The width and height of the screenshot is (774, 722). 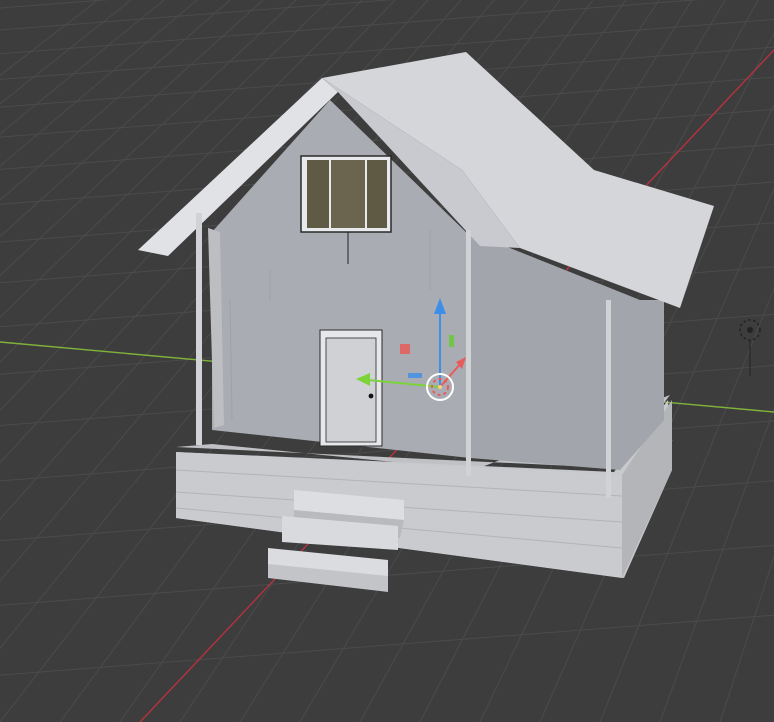 What do you see at coordinates (415, 375) in the screenshot?
I see `plane-handle-blue` at bounding box center [415, 375].